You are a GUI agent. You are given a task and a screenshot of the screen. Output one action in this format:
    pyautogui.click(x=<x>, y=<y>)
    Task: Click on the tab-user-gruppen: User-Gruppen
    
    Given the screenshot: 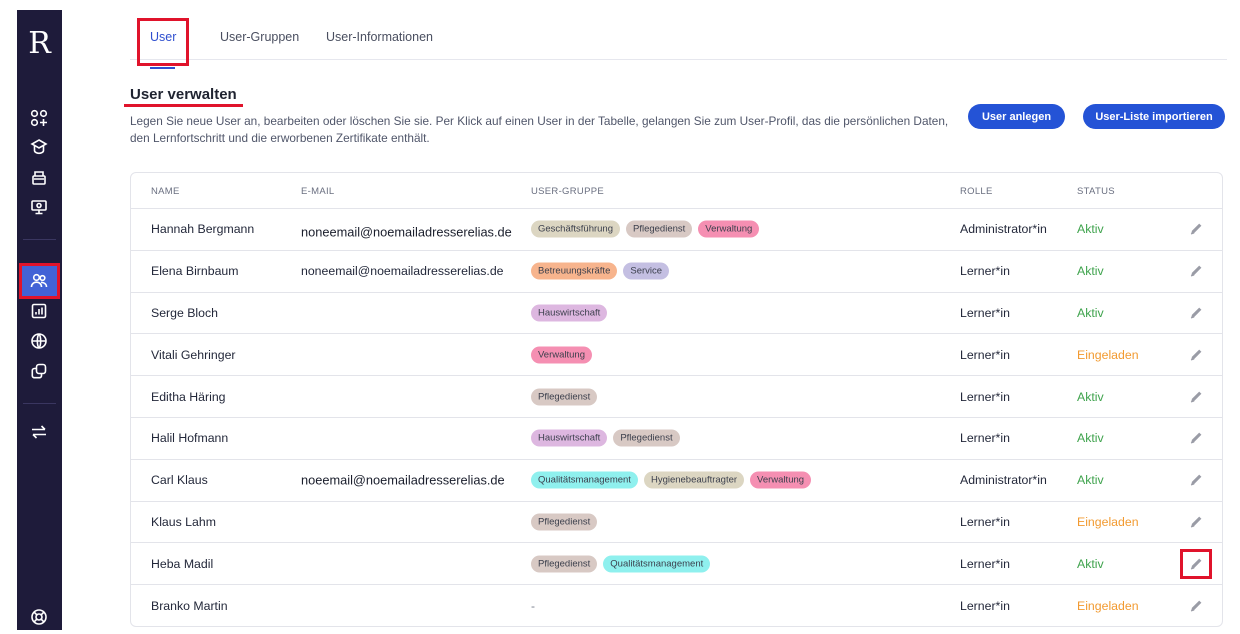 What is the action you would take?
    pyautogui.click(x=259, y=37)
    